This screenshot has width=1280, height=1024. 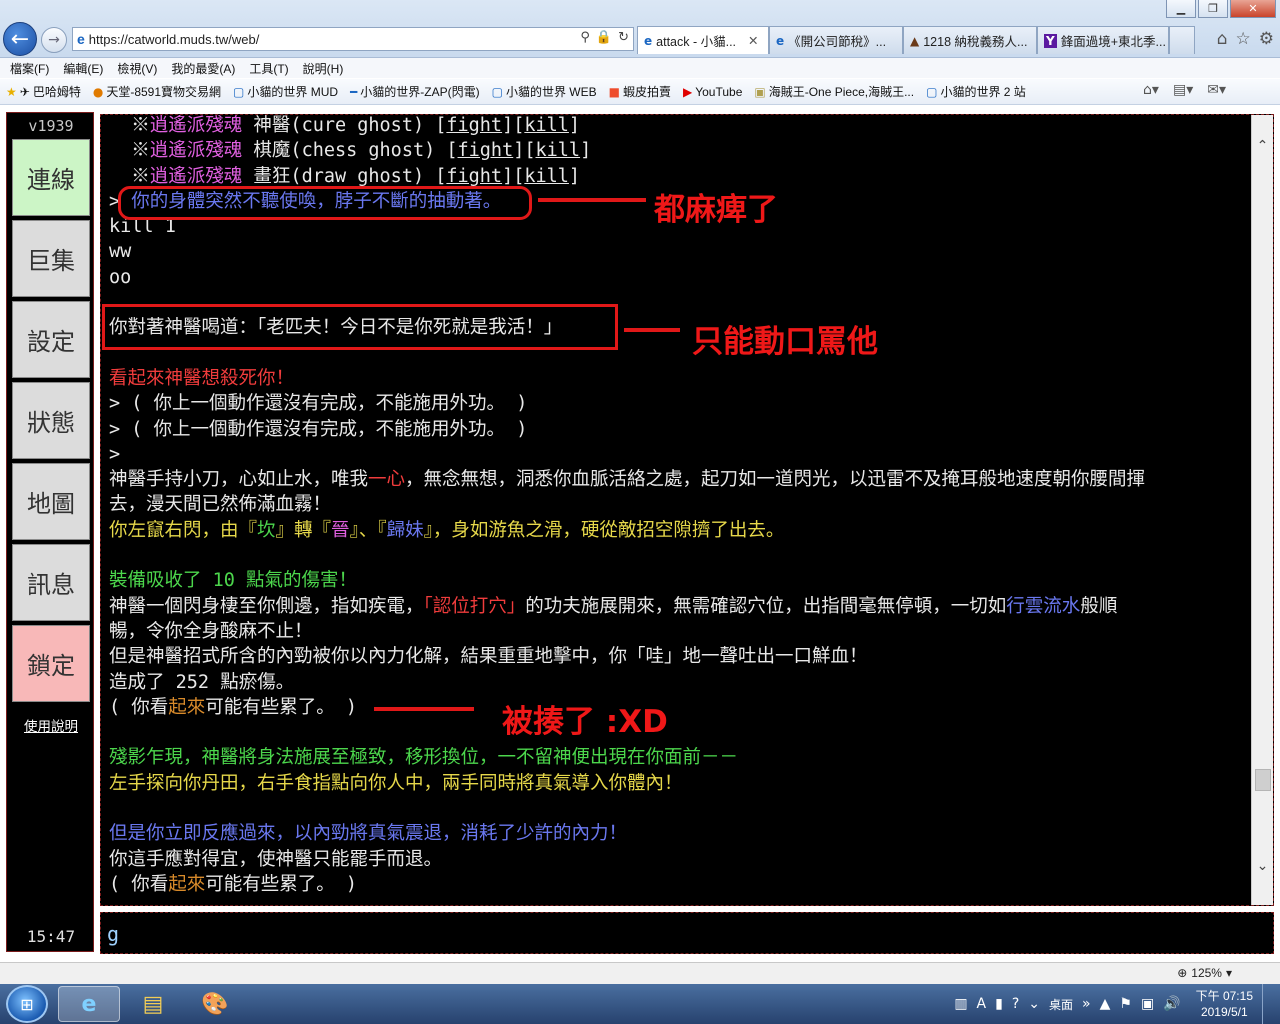 I want to click on menu-edit: 編輯(E), so click(x=83, y=68).